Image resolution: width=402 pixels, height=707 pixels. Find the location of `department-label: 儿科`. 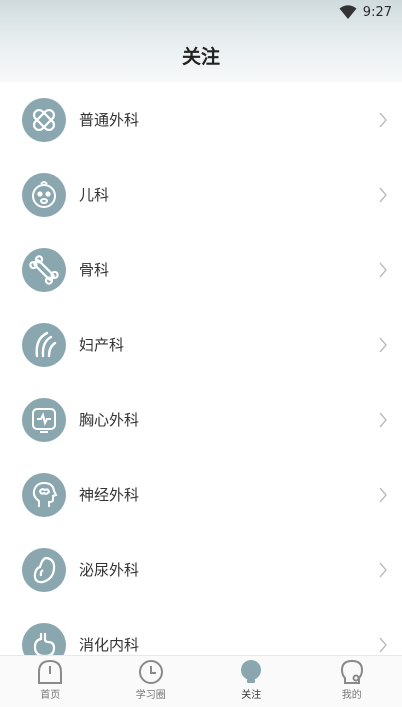

department-label: 儿科 is located at coordinates (94, 195).